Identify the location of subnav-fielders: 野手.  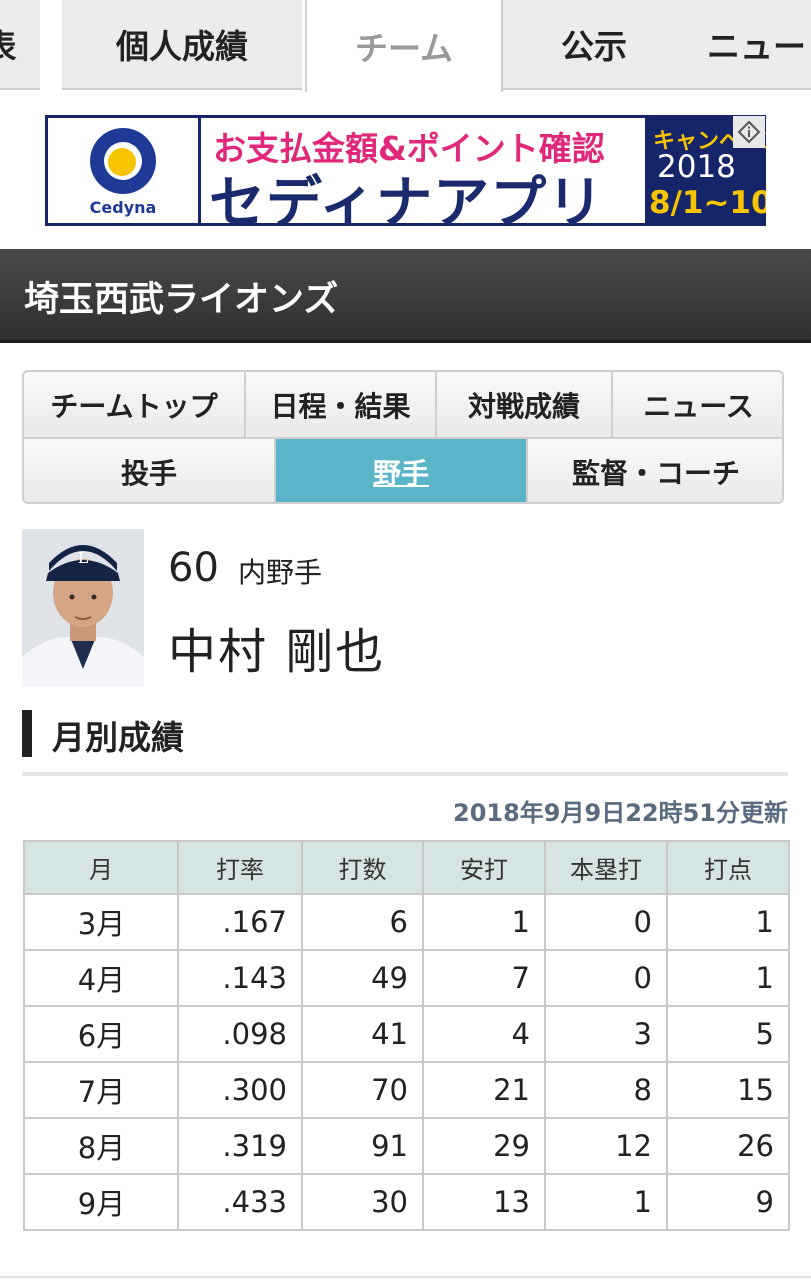
(402, 470).